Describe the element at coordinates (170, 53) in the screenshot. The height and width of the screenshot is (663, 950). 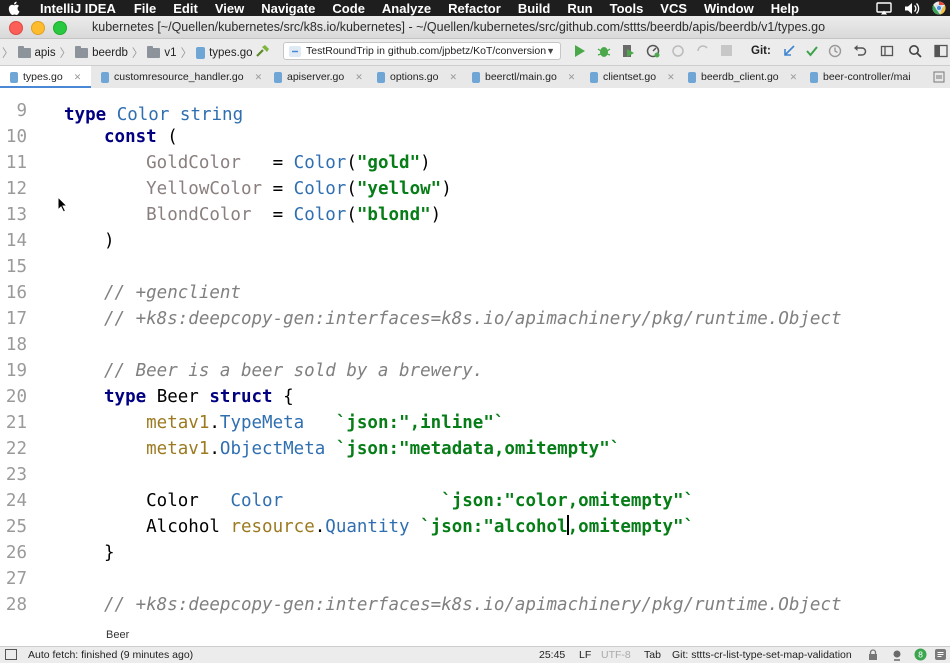
I see `breadcrumb-v1: v1` at that location.